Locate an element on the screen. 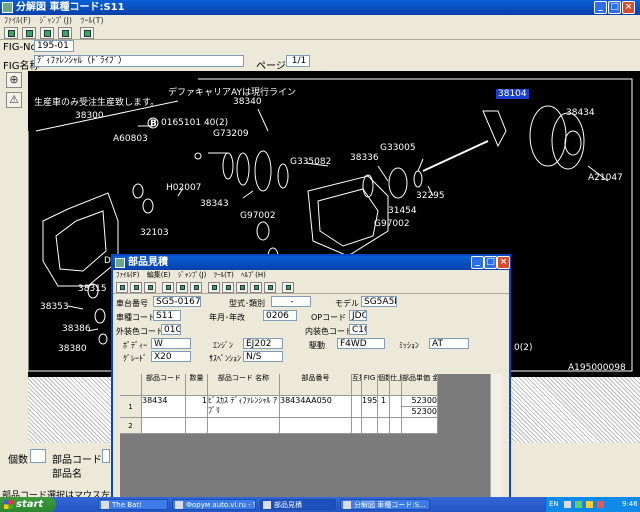 The width and height of the screenshot is (640, 512). part-label: G335082 is located at coordinates (310, 162).